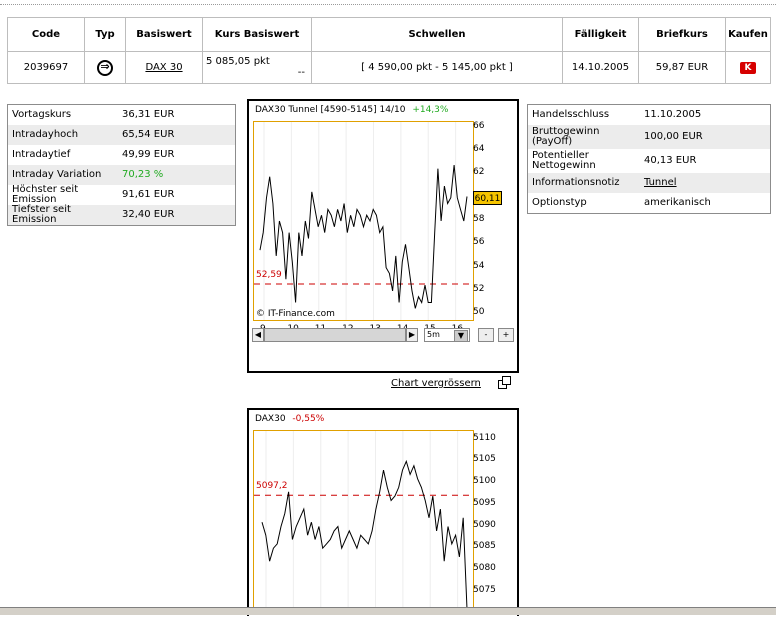 This screenshot has height=618, width=776. What do you see at coordinates (121, 215) in the screenshot?
I see `stat-row: Tiefster seit Emission 32,40 EUR` at bounding box center [121, 215].